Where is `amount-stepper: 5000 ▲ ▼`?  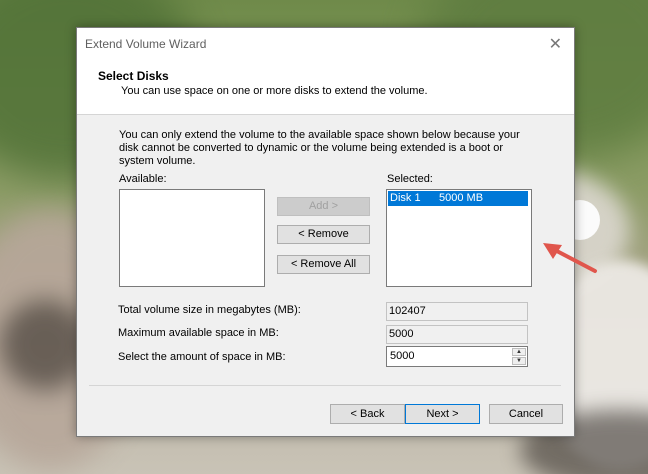 amount-stepper: 5000 ▲ ▼ is located at coordinates (457, 356).